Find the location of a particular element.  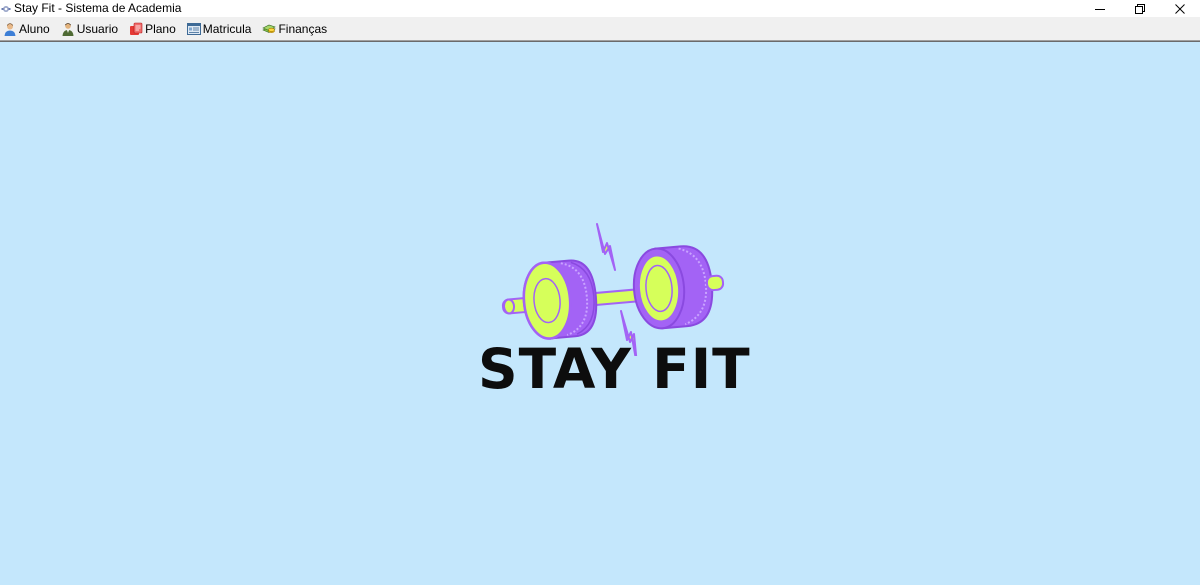

restore-button is located at coordinates (1140, 8).